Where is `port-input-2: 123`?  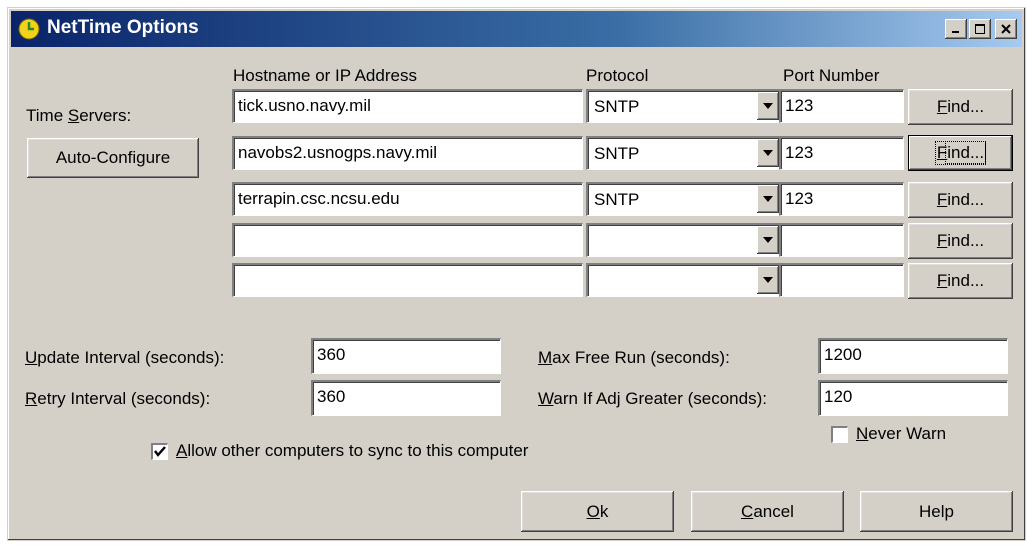 port-input-2: 123 is located at coordinates (841, 153).